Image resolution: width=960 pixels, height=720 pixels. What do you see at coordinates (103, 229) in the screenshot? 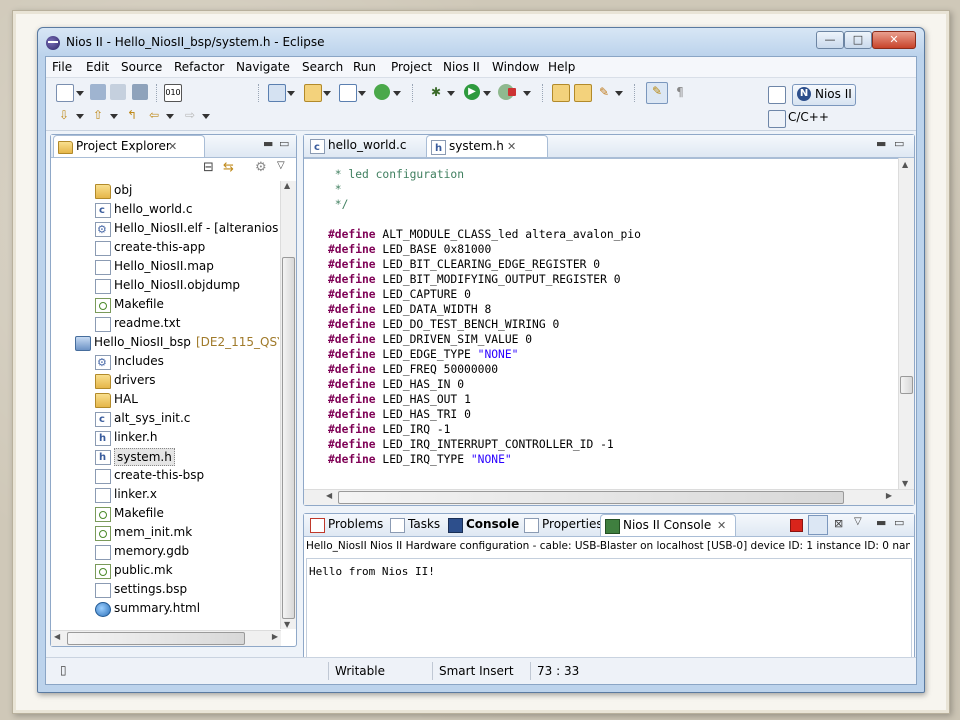
I see `elf-file-icon` at bounding box center [103, 229].